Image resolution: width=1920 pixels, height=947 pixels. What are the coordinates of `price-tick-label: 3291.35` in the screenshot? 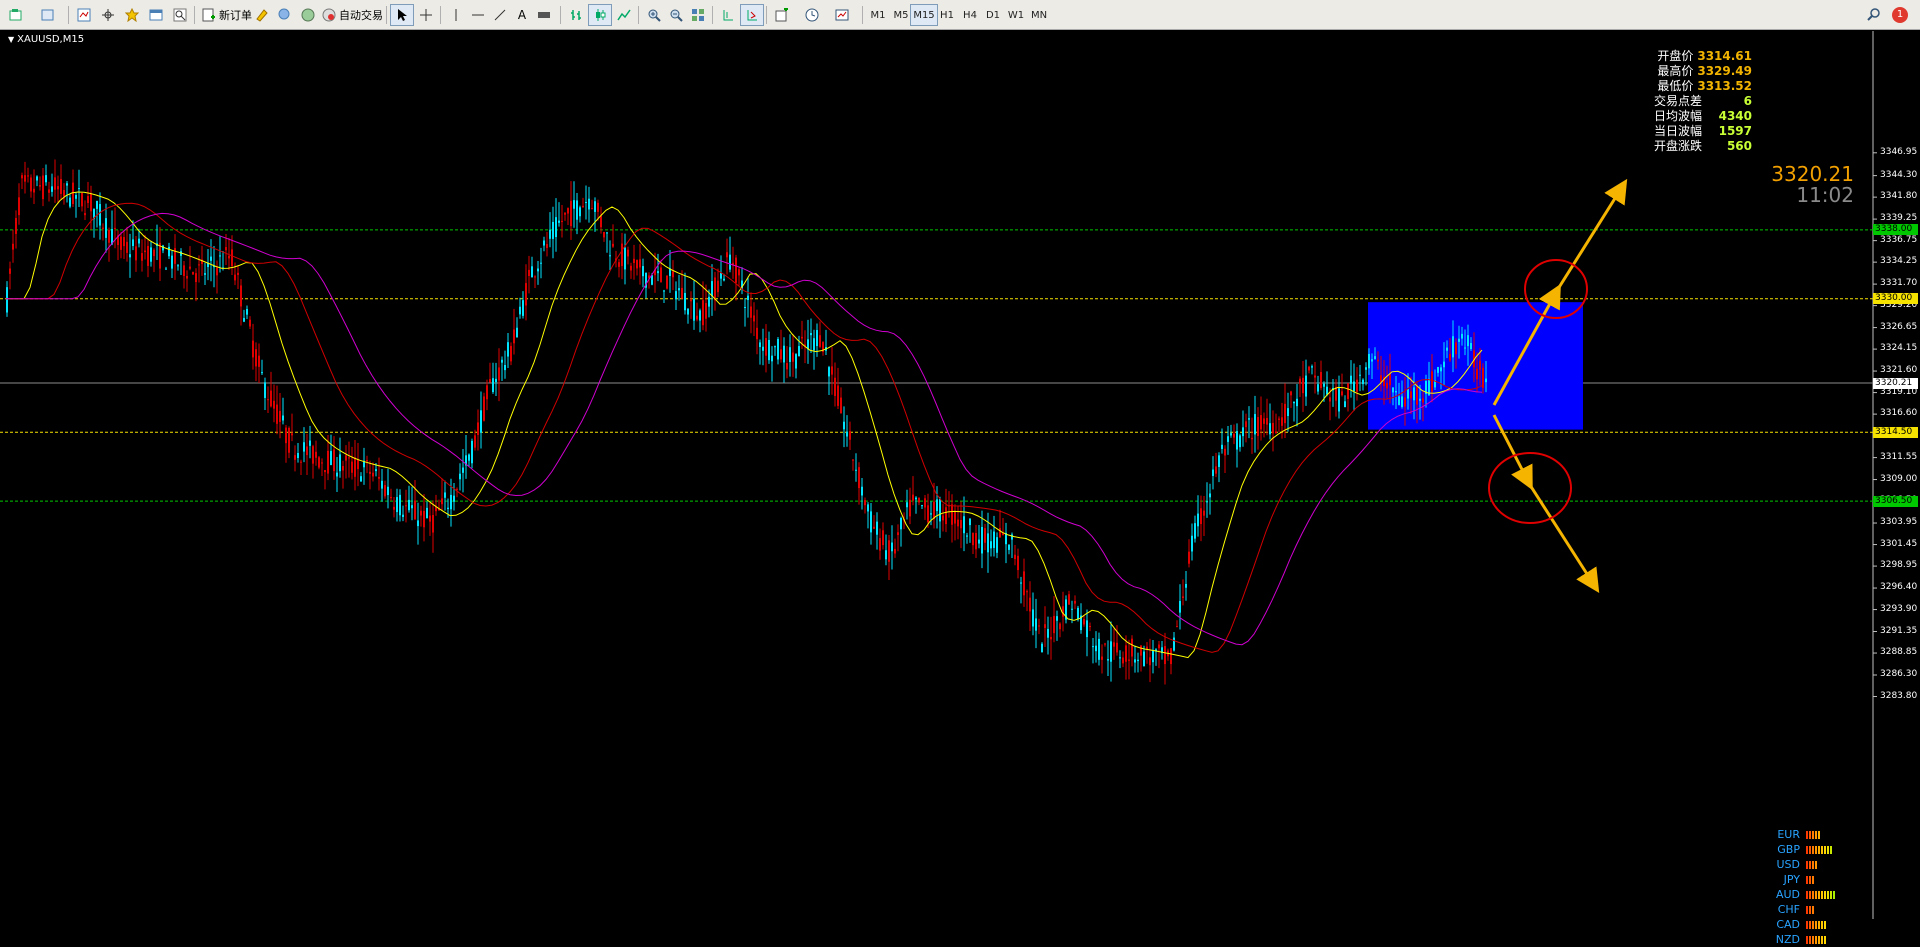 It's located at (1899, 630).